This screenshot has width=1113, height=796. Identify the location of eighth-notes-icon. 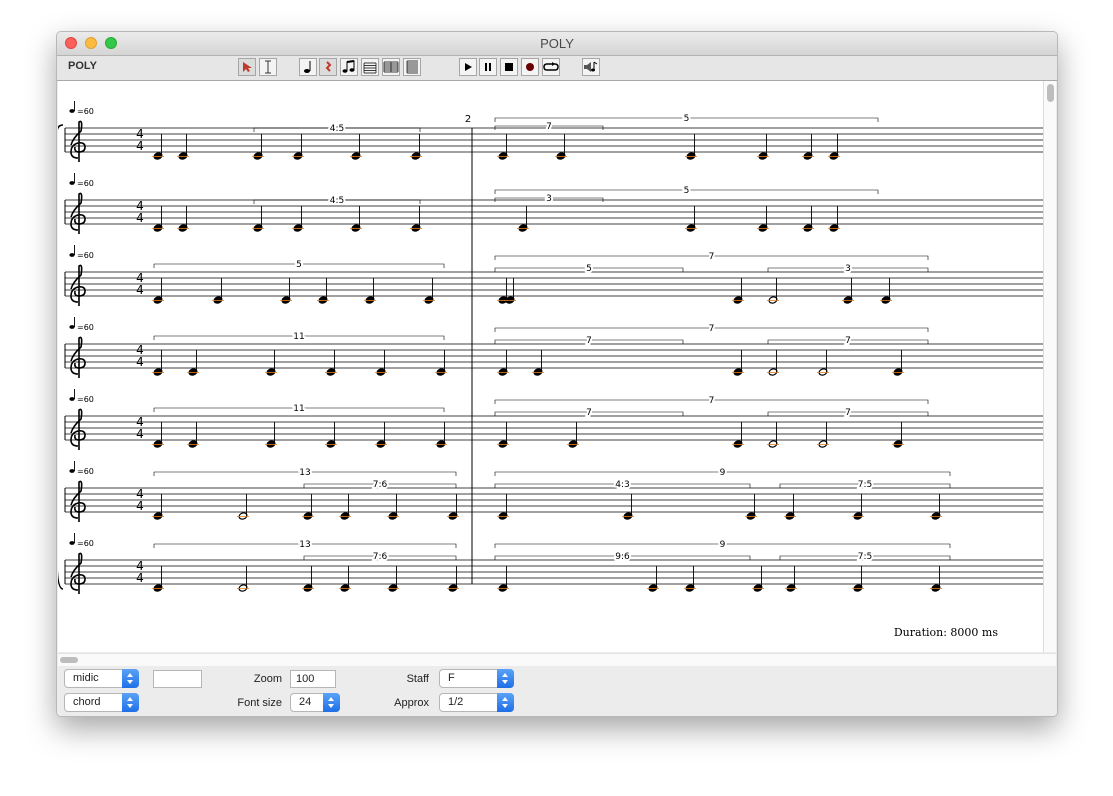
(348, 66).